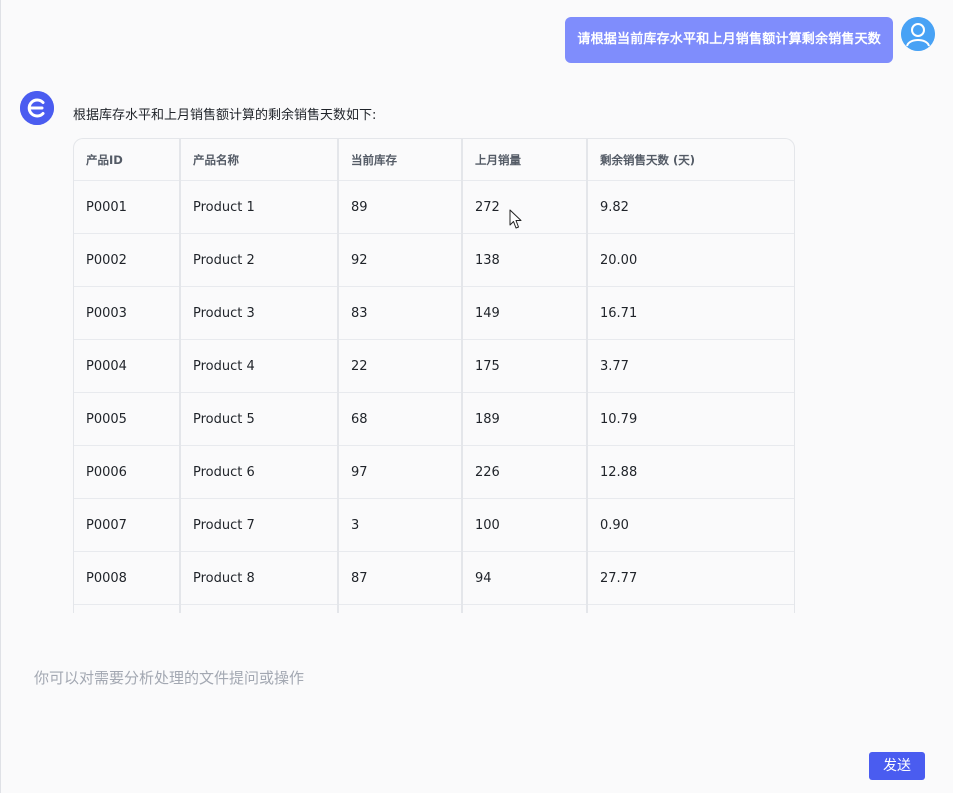 The width and height of the screenshot is (953, 793). Describe the element at coordinates (690, 419) in the screenshot. I see `cell-remaining-days: 10.79` at that location.